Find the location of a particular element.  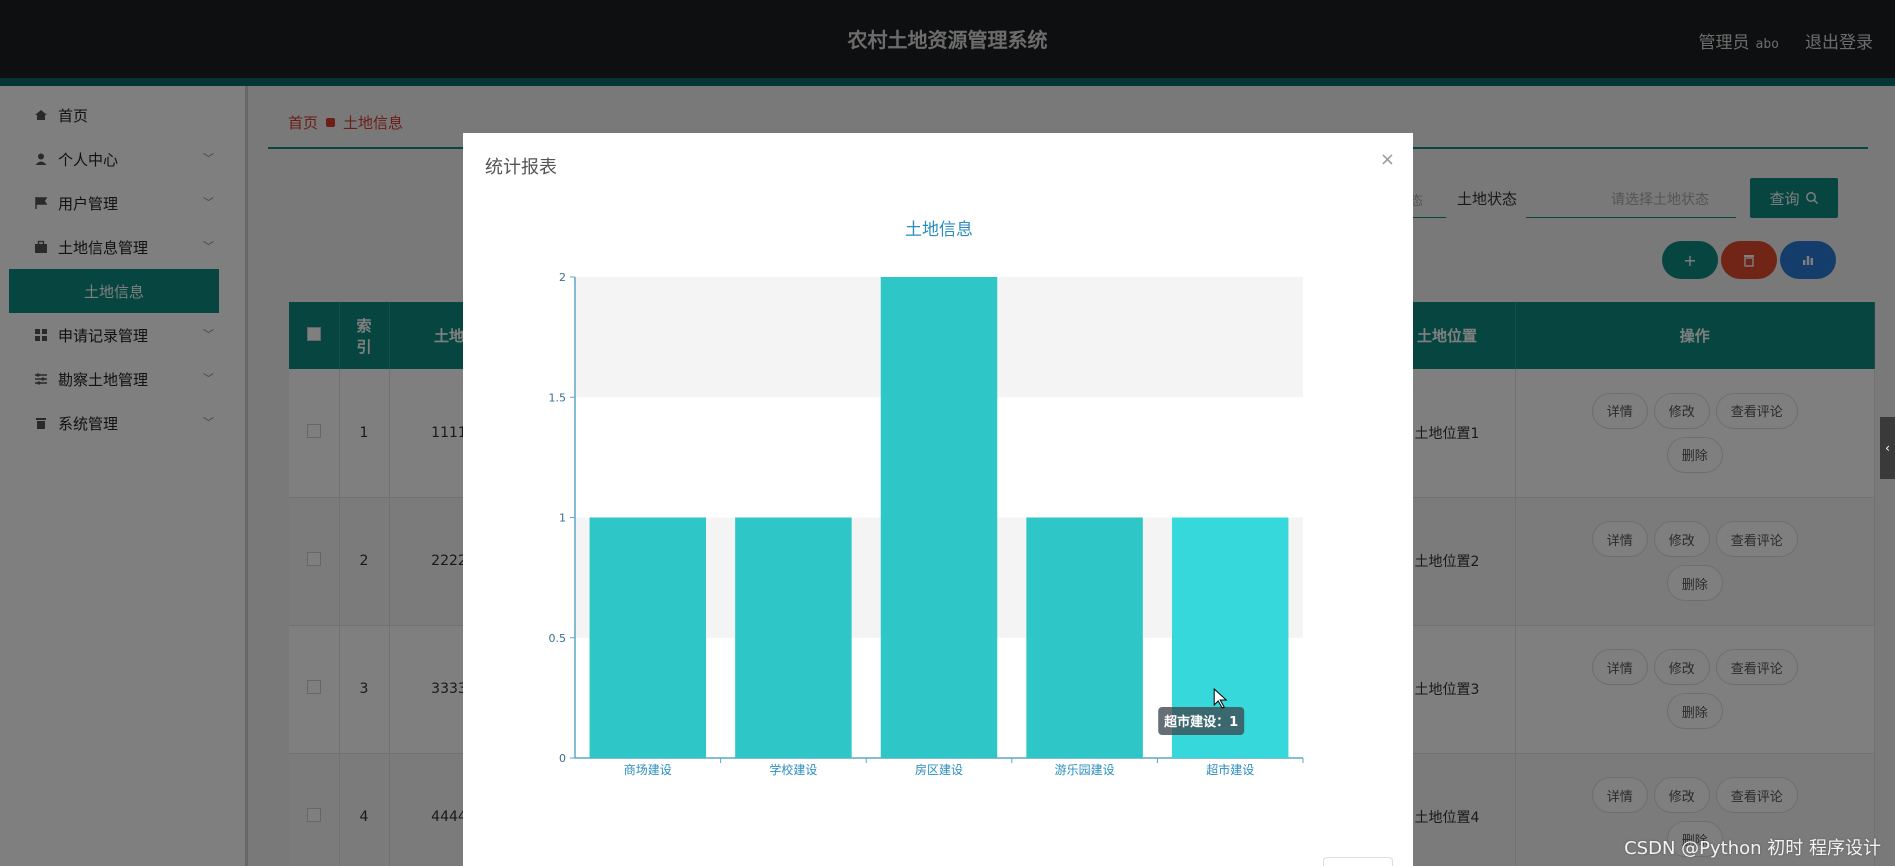

x-tick-label: 房区建设 is located at coordinates (939, 769).